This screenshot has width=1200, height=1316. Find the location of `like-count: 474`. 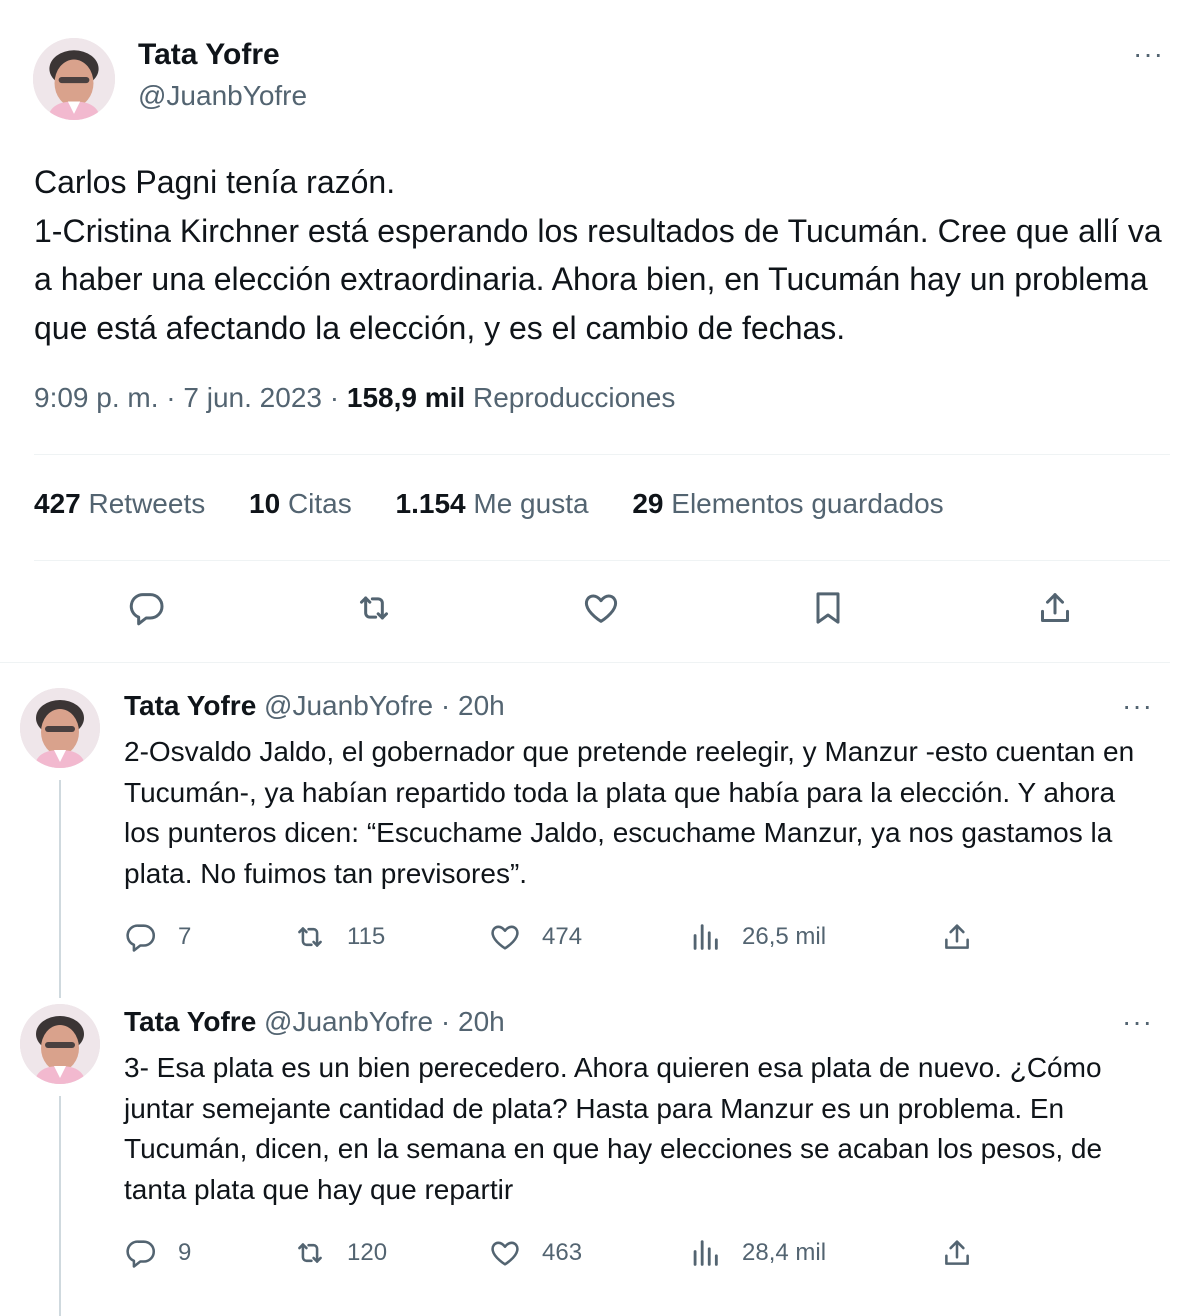

like-count: 474 is located at coordinates (562, 936).